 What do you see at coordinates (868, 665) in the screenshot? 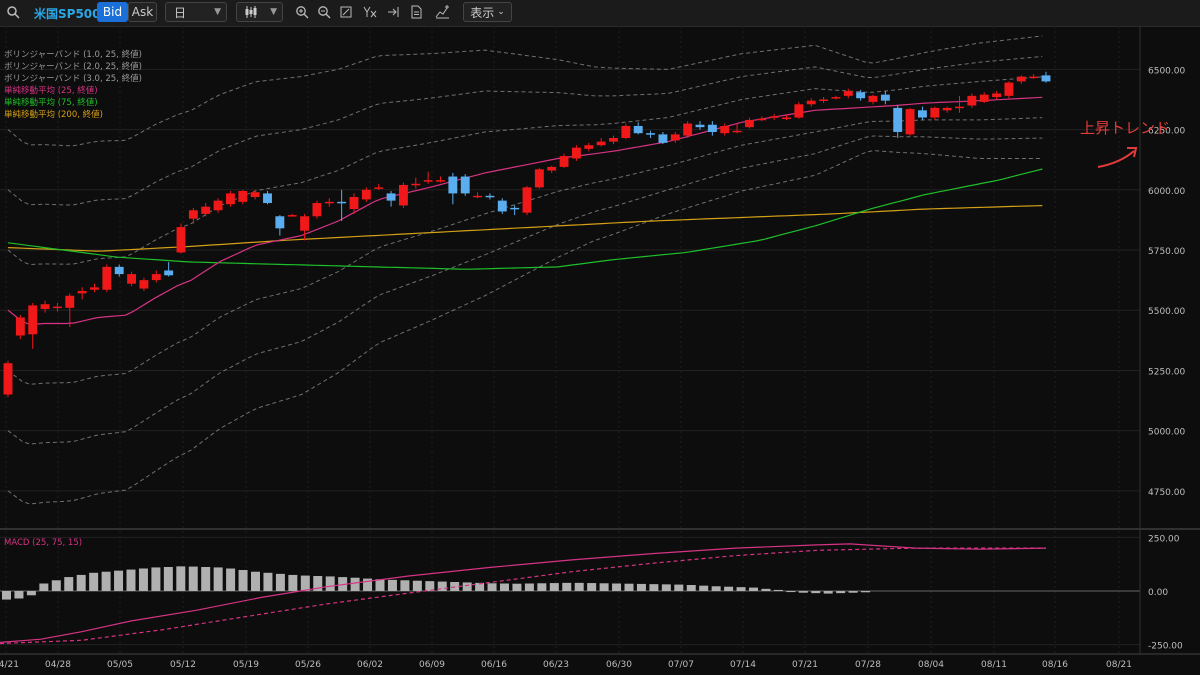
I see `x-tick-label: 07/28` at bounding box center [868, 665].